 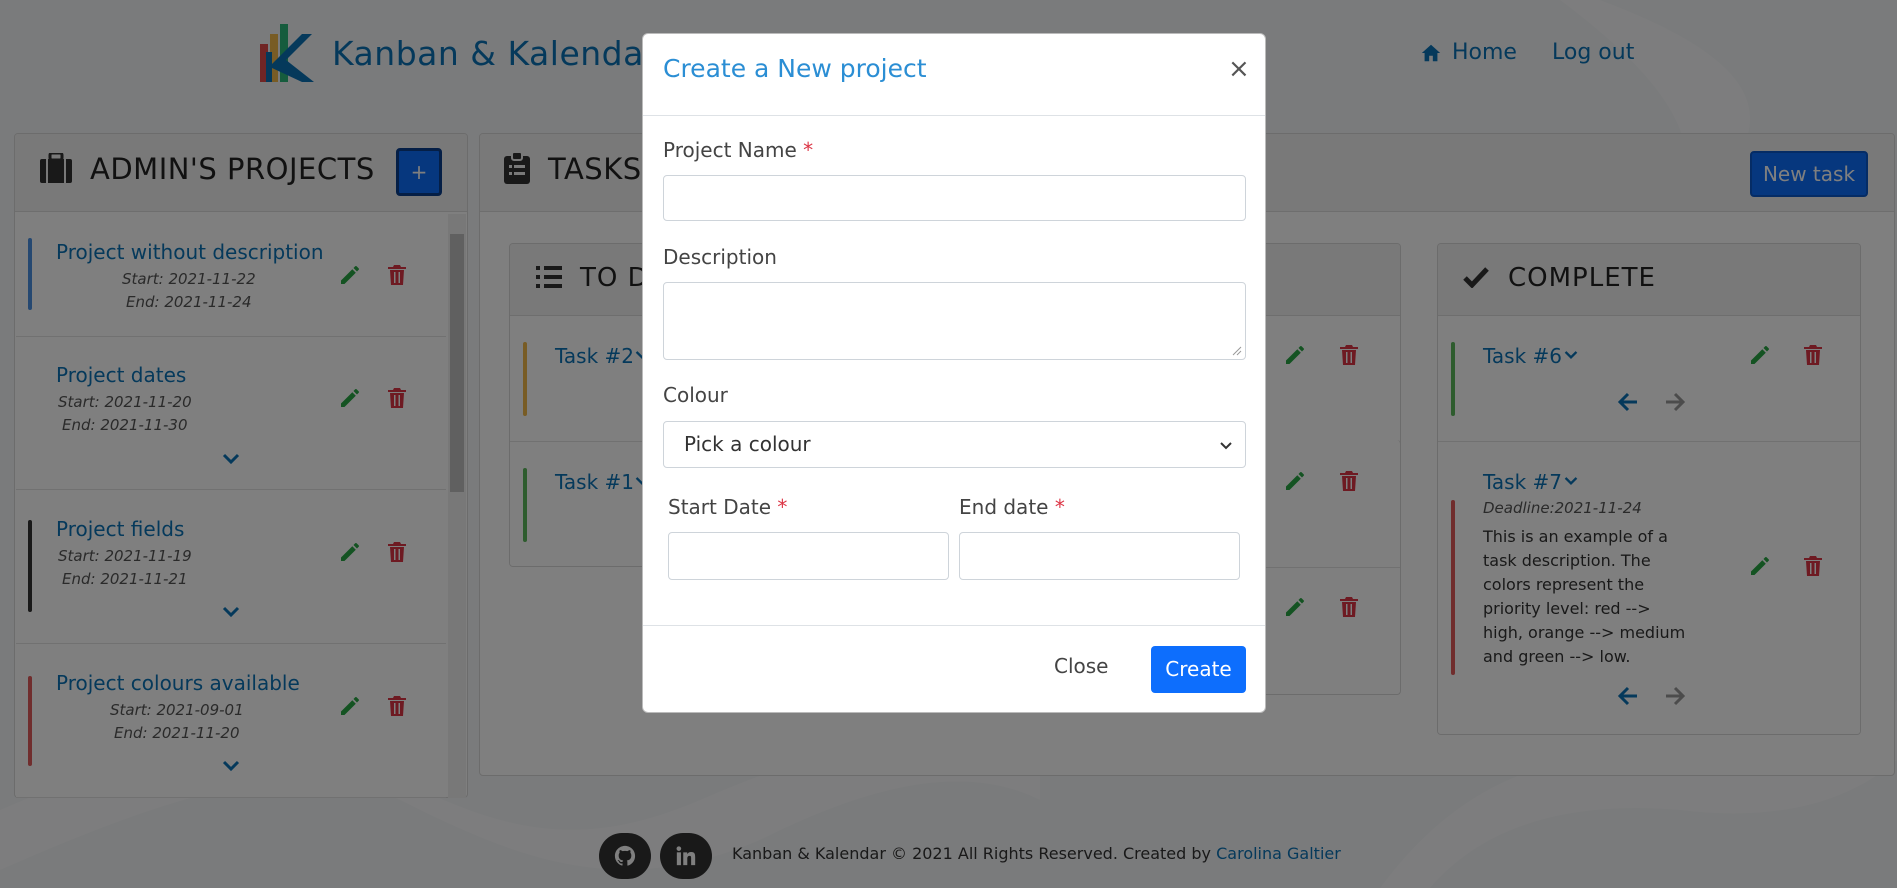 What do you see at coordinates (695, 395) in the screenshot?
I see `colour-label: Colour` at bounding box center [695, 395].